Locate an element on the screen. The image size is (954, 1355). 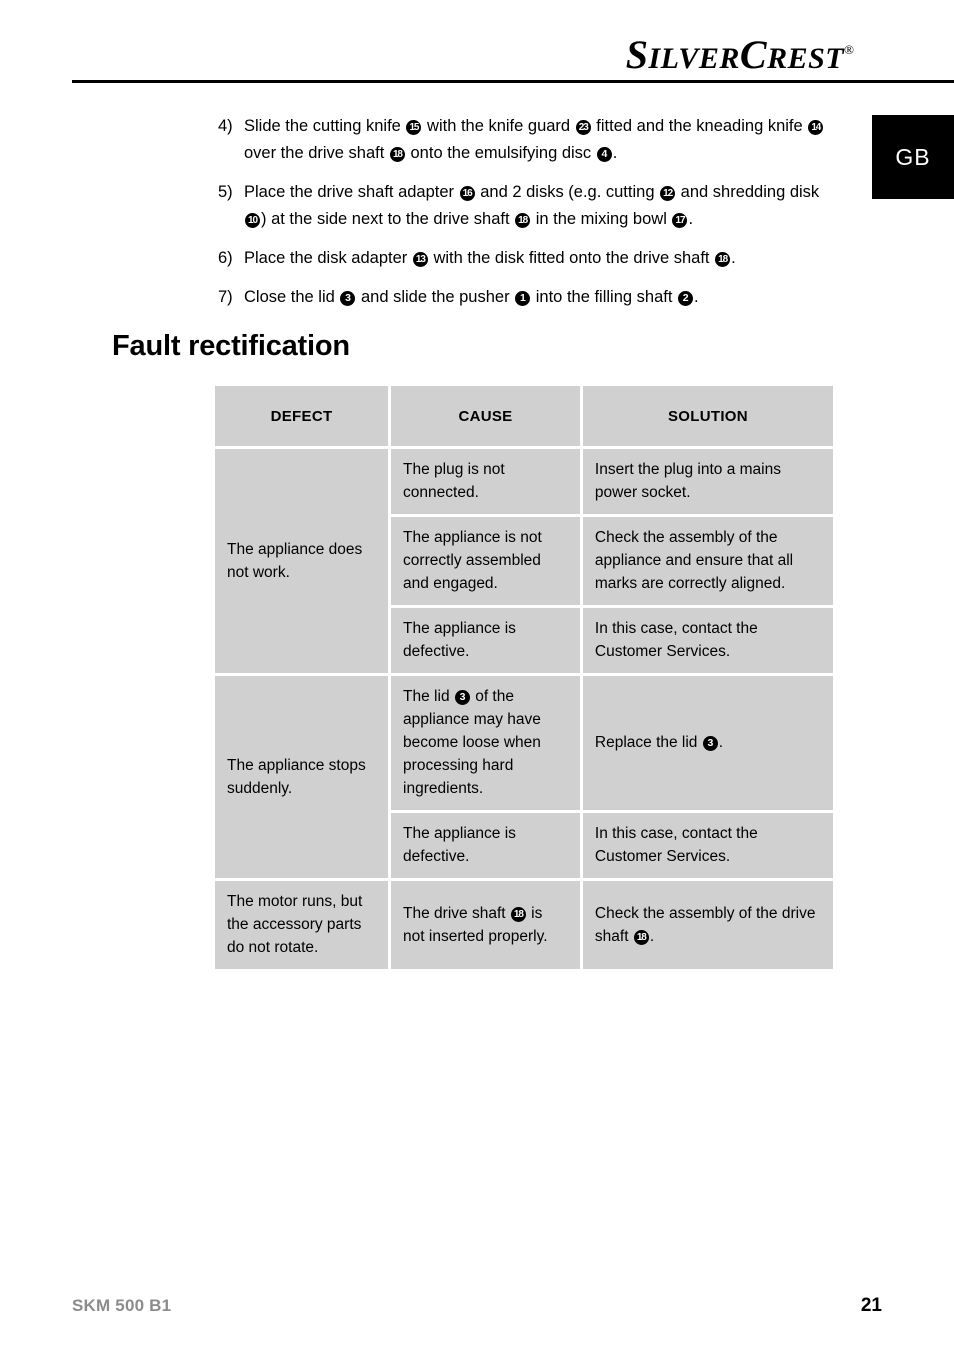
cell-defect: The appliance stops suddenly. is located at coordinates (302, 777).